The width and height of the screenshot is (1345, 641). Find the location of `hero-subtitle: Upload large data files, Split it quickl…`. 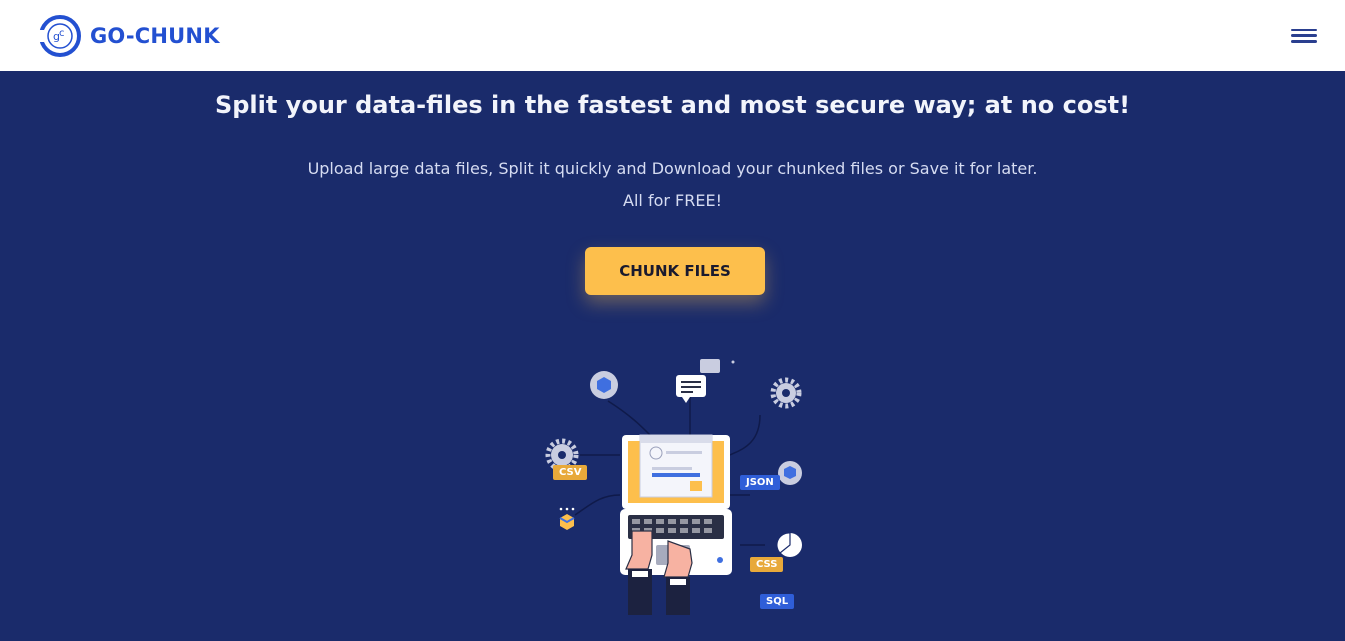

hero-subtitle: Upload large data files, Split it quickl… is located at coordinates (672, 185).